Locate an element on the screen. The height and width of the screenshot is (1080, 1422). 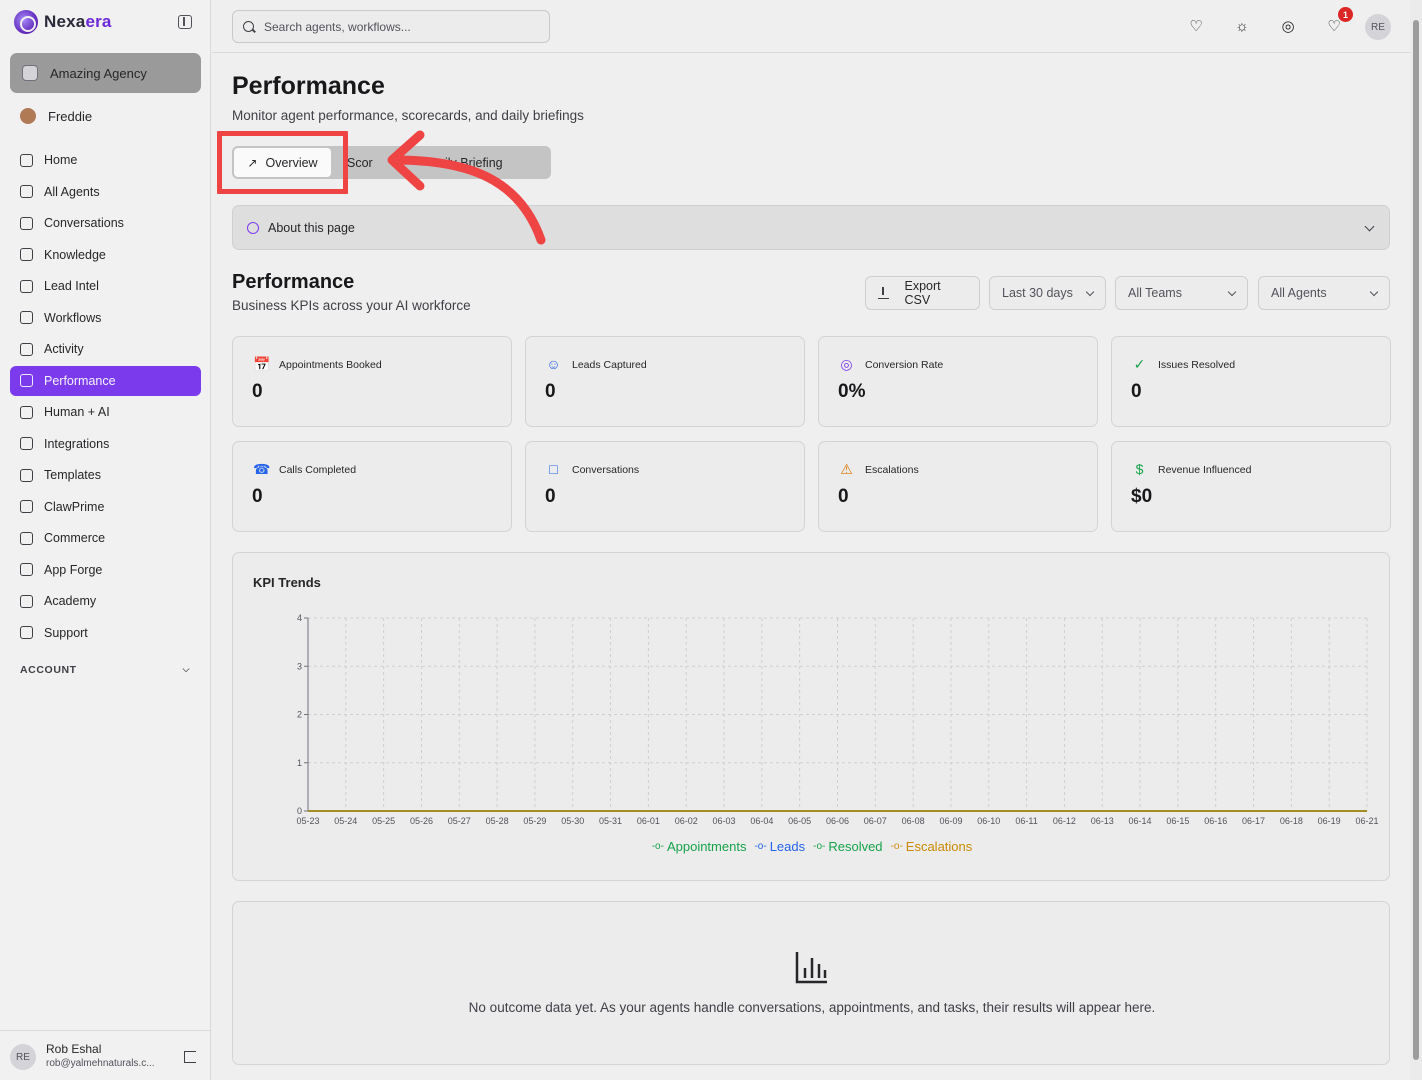
x-tick-label: 06-10 is located at coordinates (988, 821).